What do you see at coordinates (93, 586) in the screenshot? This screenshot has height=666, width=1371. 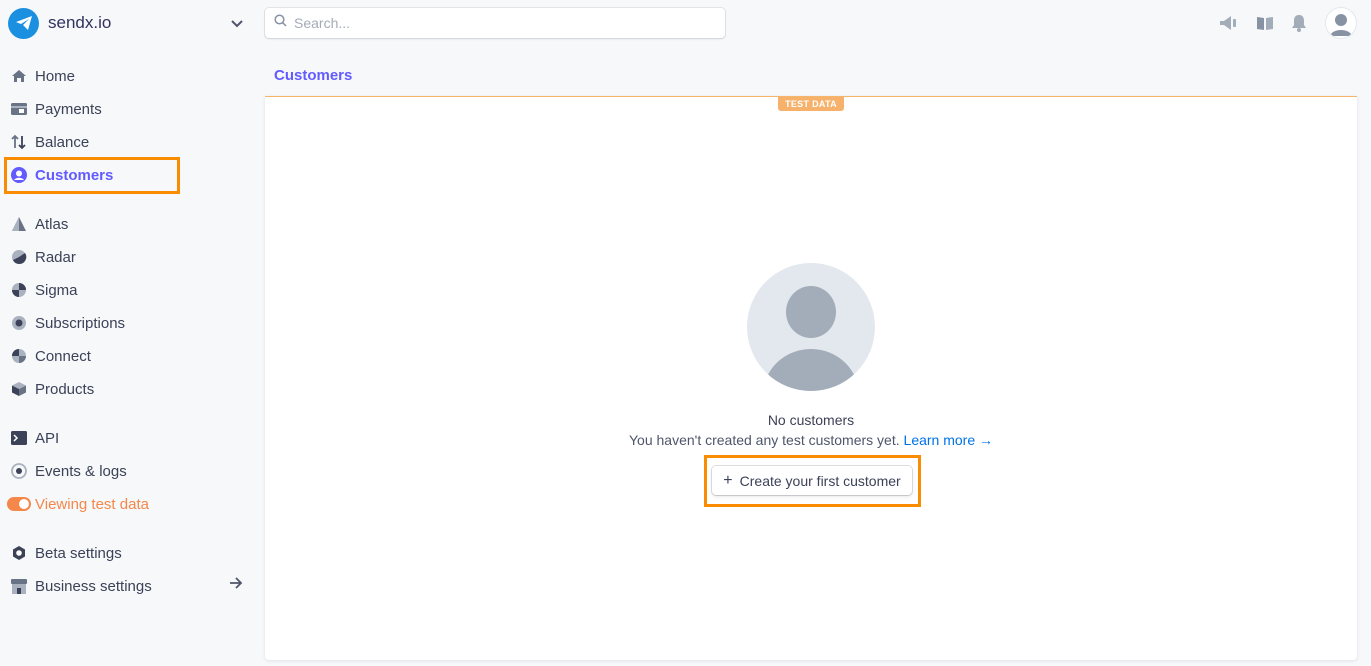 I see `sidebar-item-label: Business settings` at bounding box center [93, 586].